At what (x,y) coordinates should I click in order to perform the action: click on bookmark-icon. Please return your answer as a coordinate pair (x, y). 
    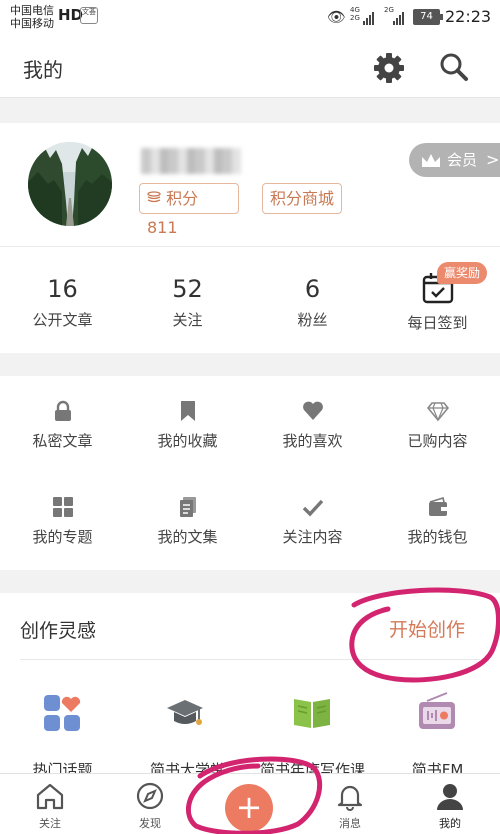
    Looking at the image, I should click on (188, 411).